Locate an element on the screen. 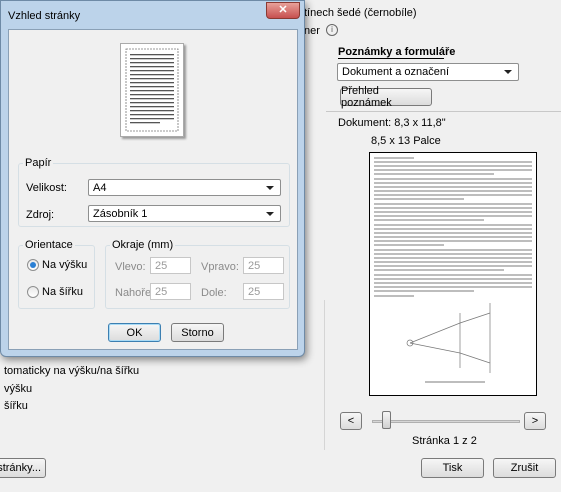  bottom-margin-input: 25 is located at coordinates (263, 291).